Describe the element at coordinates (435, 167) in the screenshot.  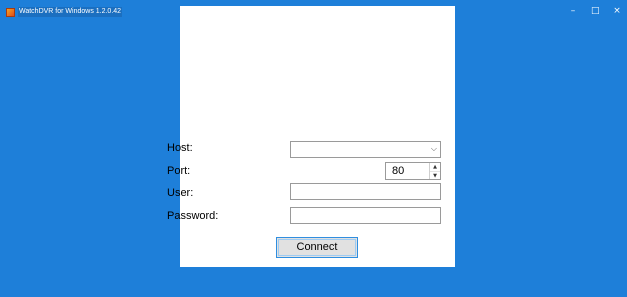
I see `spin-up-icon: ▲` at that location.